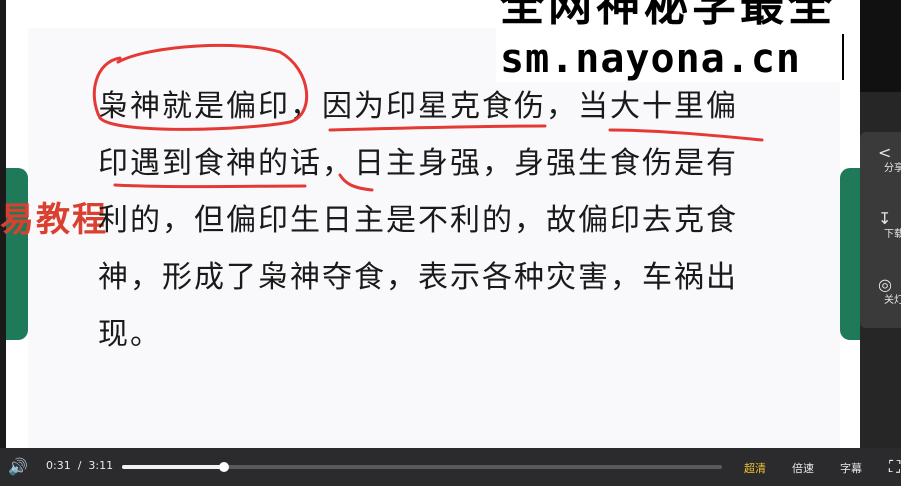 The width and height of the screenshot is (901, 486). Describe the element at coordinates (885, 284) in the screenshot. I see `bulb-icon: ◎` at that location.